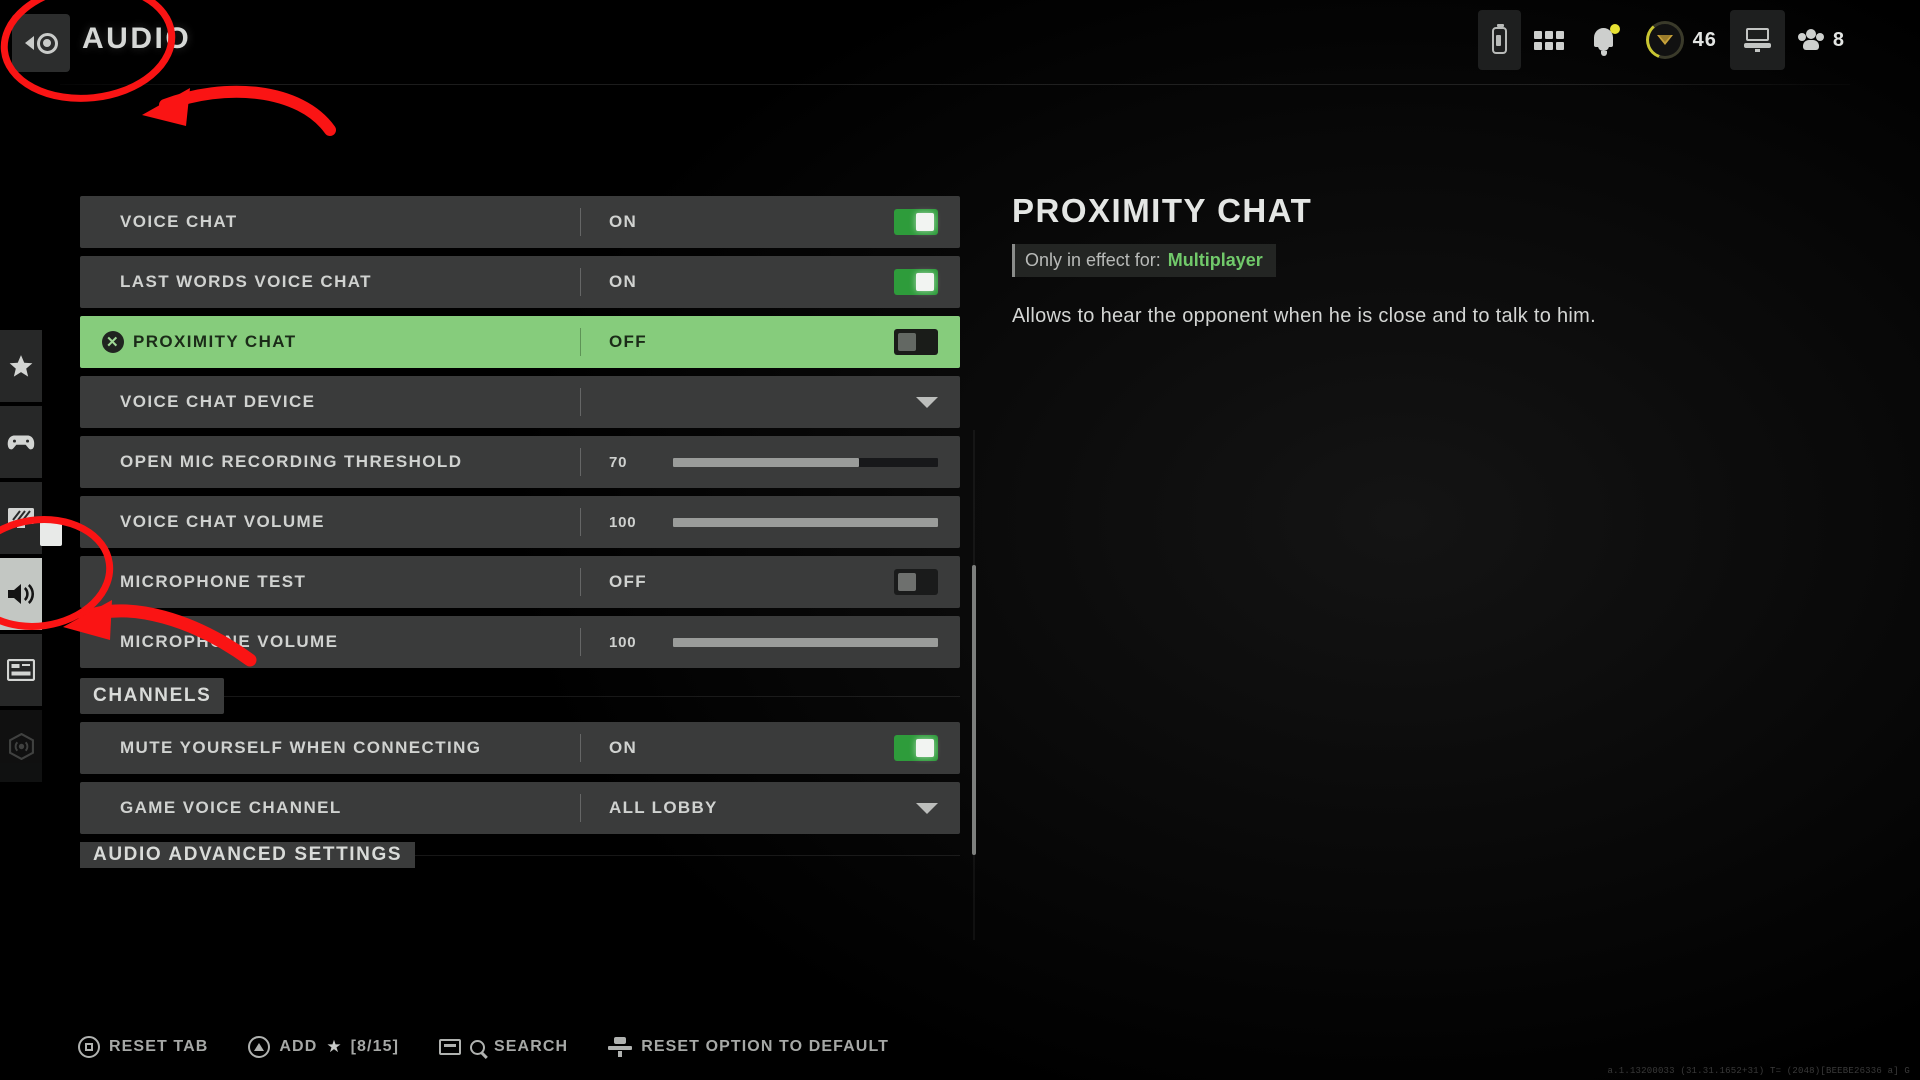 Image resolution: width=1920 pixels, height=1080 pixels. Describe the element at coordinates (21, 366) in the screenshot. I see `sidebar-item-favorites` at that location.